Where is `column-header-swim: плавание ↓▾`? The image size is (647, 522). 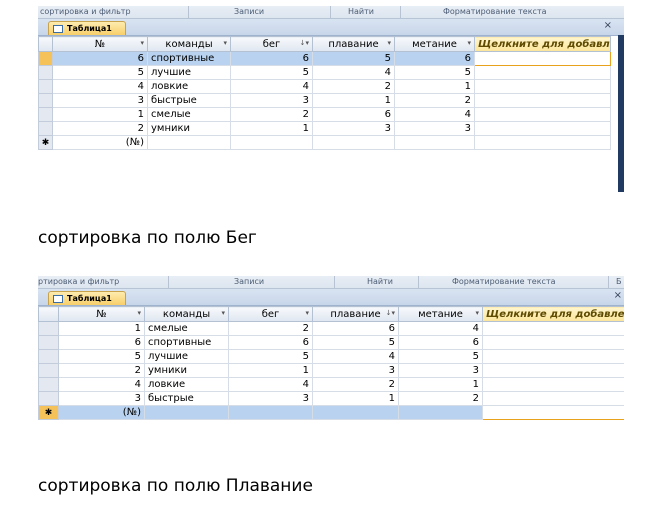 column-header-swim: плавание ↓▾ is located at coordinates (355, 314).